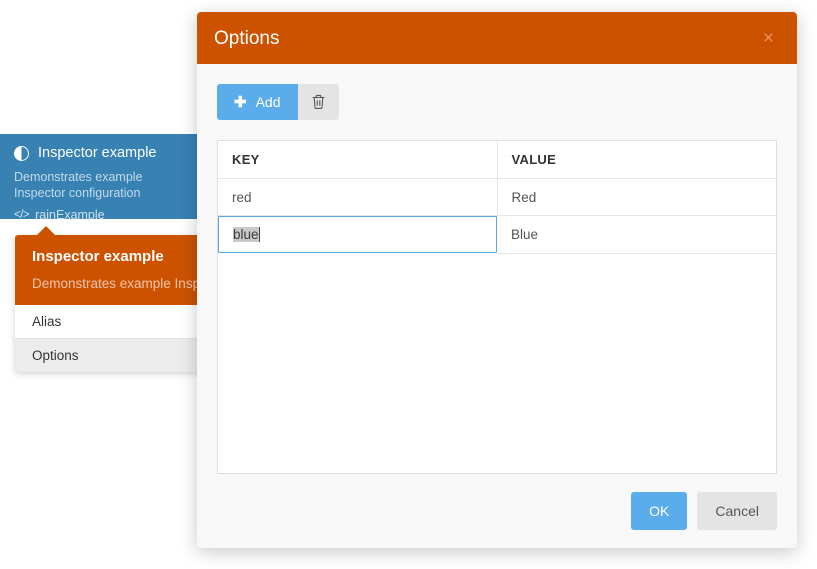 This screenshot has height=569, width=817. I want to click on plus-icon: ✚, so click(240, 102).